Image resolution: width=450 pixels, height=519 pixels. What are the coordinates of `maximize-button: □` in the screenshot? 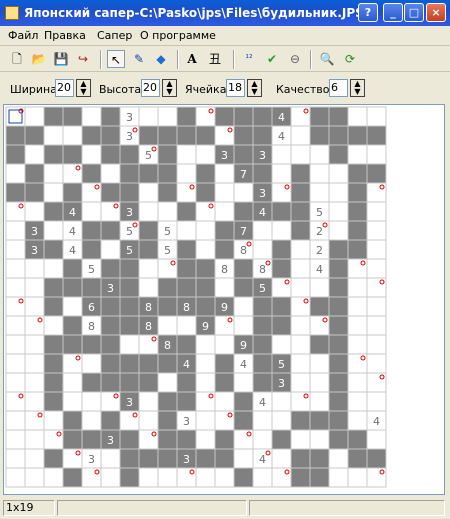 It's located at (414, 12).